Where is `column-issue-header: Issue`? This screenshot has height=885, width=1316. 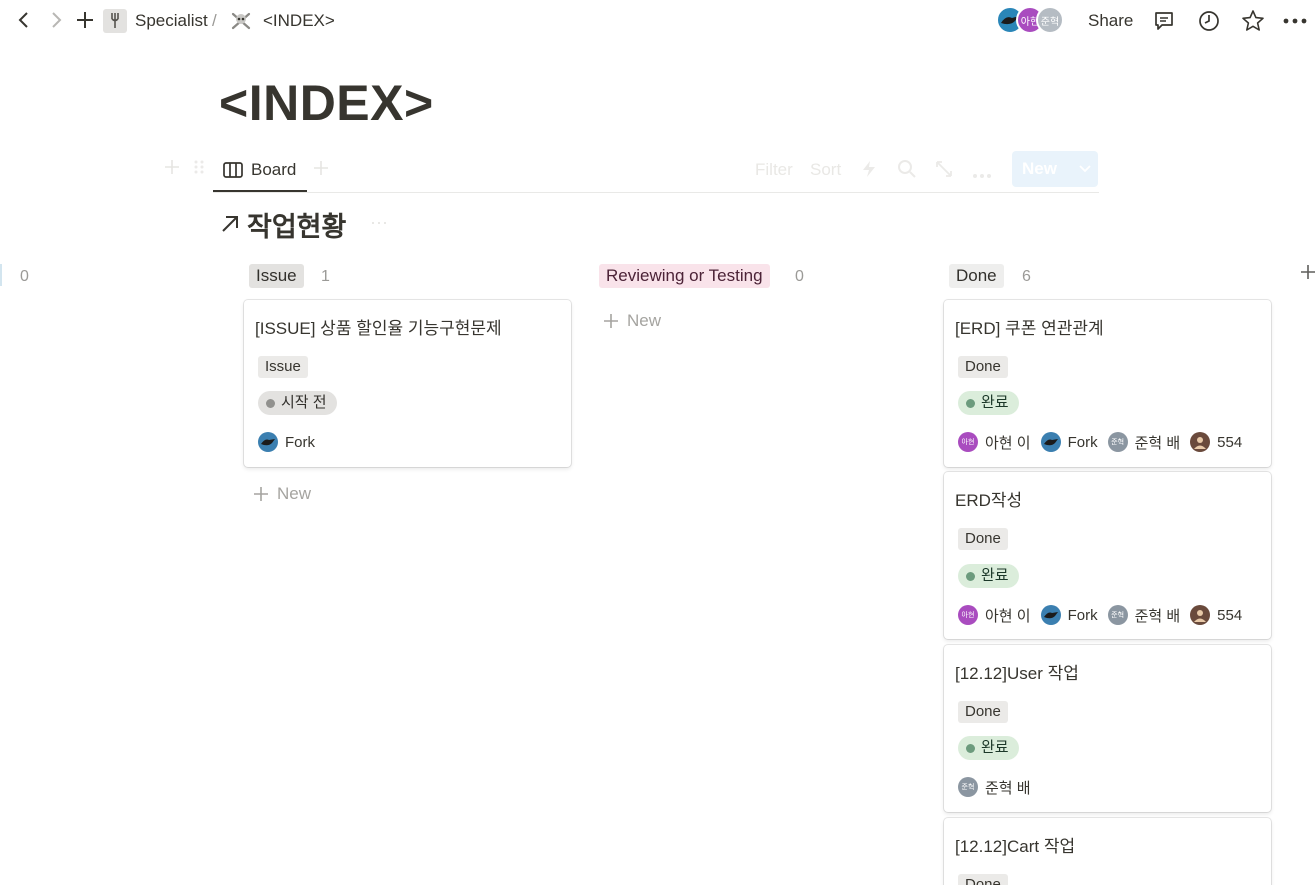
column-issue-header: Issue is located at coordinates (276, 276).